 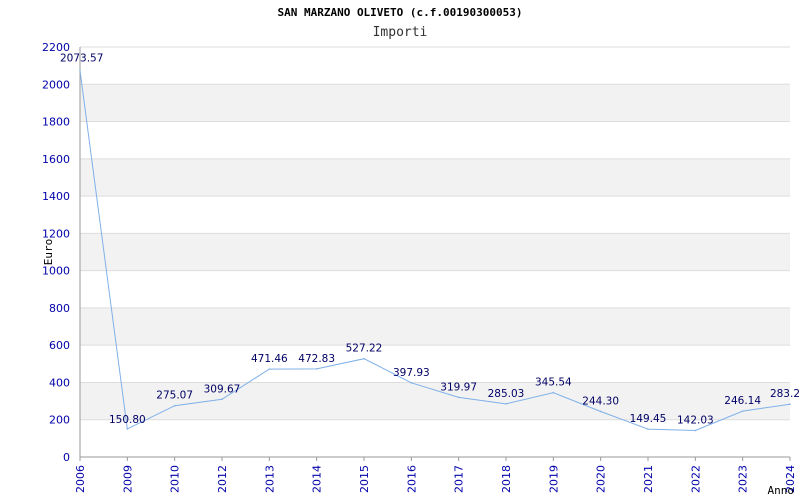 I want to click on x-tick-label: 2020, so click(x=601, y=479).